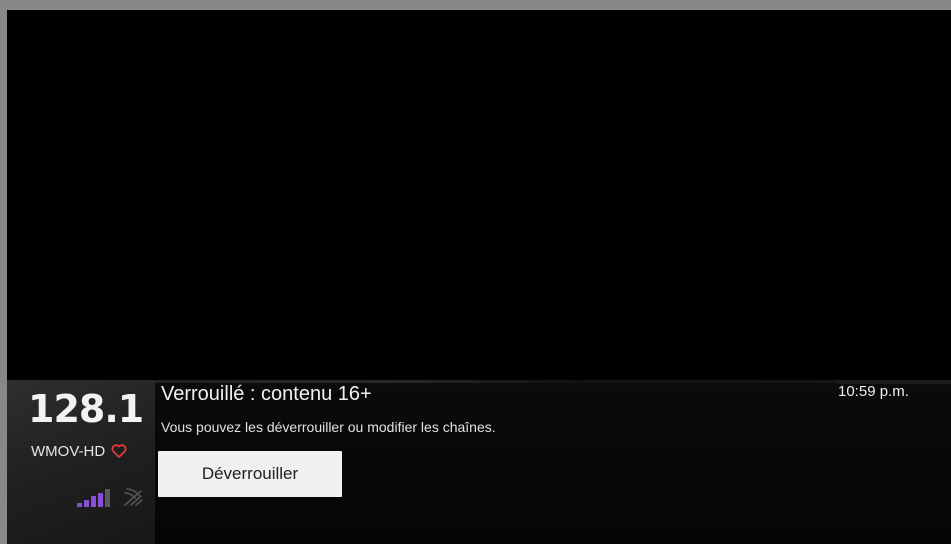 This screenshot has width=951, height=544. What do you see at coordinates (133, 497) in the screenshot?
I see `antenna-icon` at bounding box center [133, 497].